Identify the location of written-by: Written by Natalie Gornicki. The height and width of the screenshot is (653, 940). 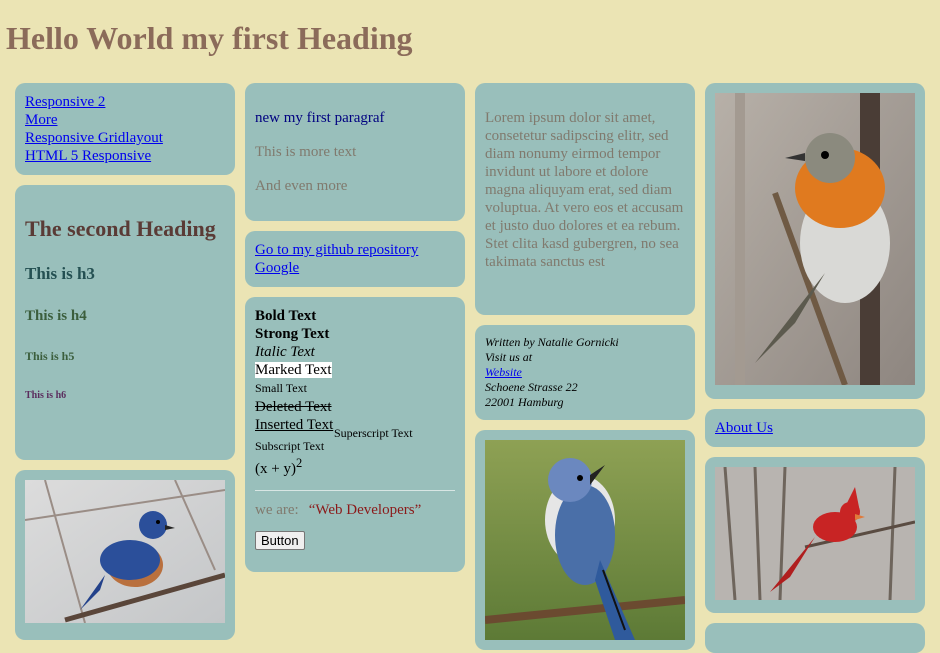
(552, 342).